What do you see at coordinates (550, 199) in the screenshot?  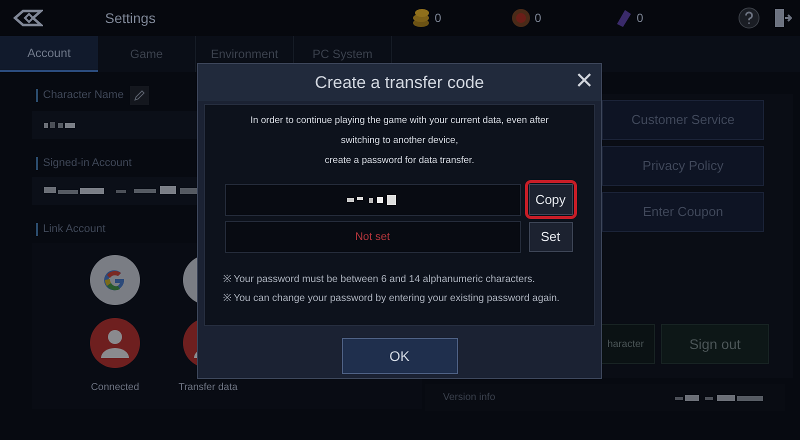 I see `copy-button: Copy` at bounding box center [550, 199].